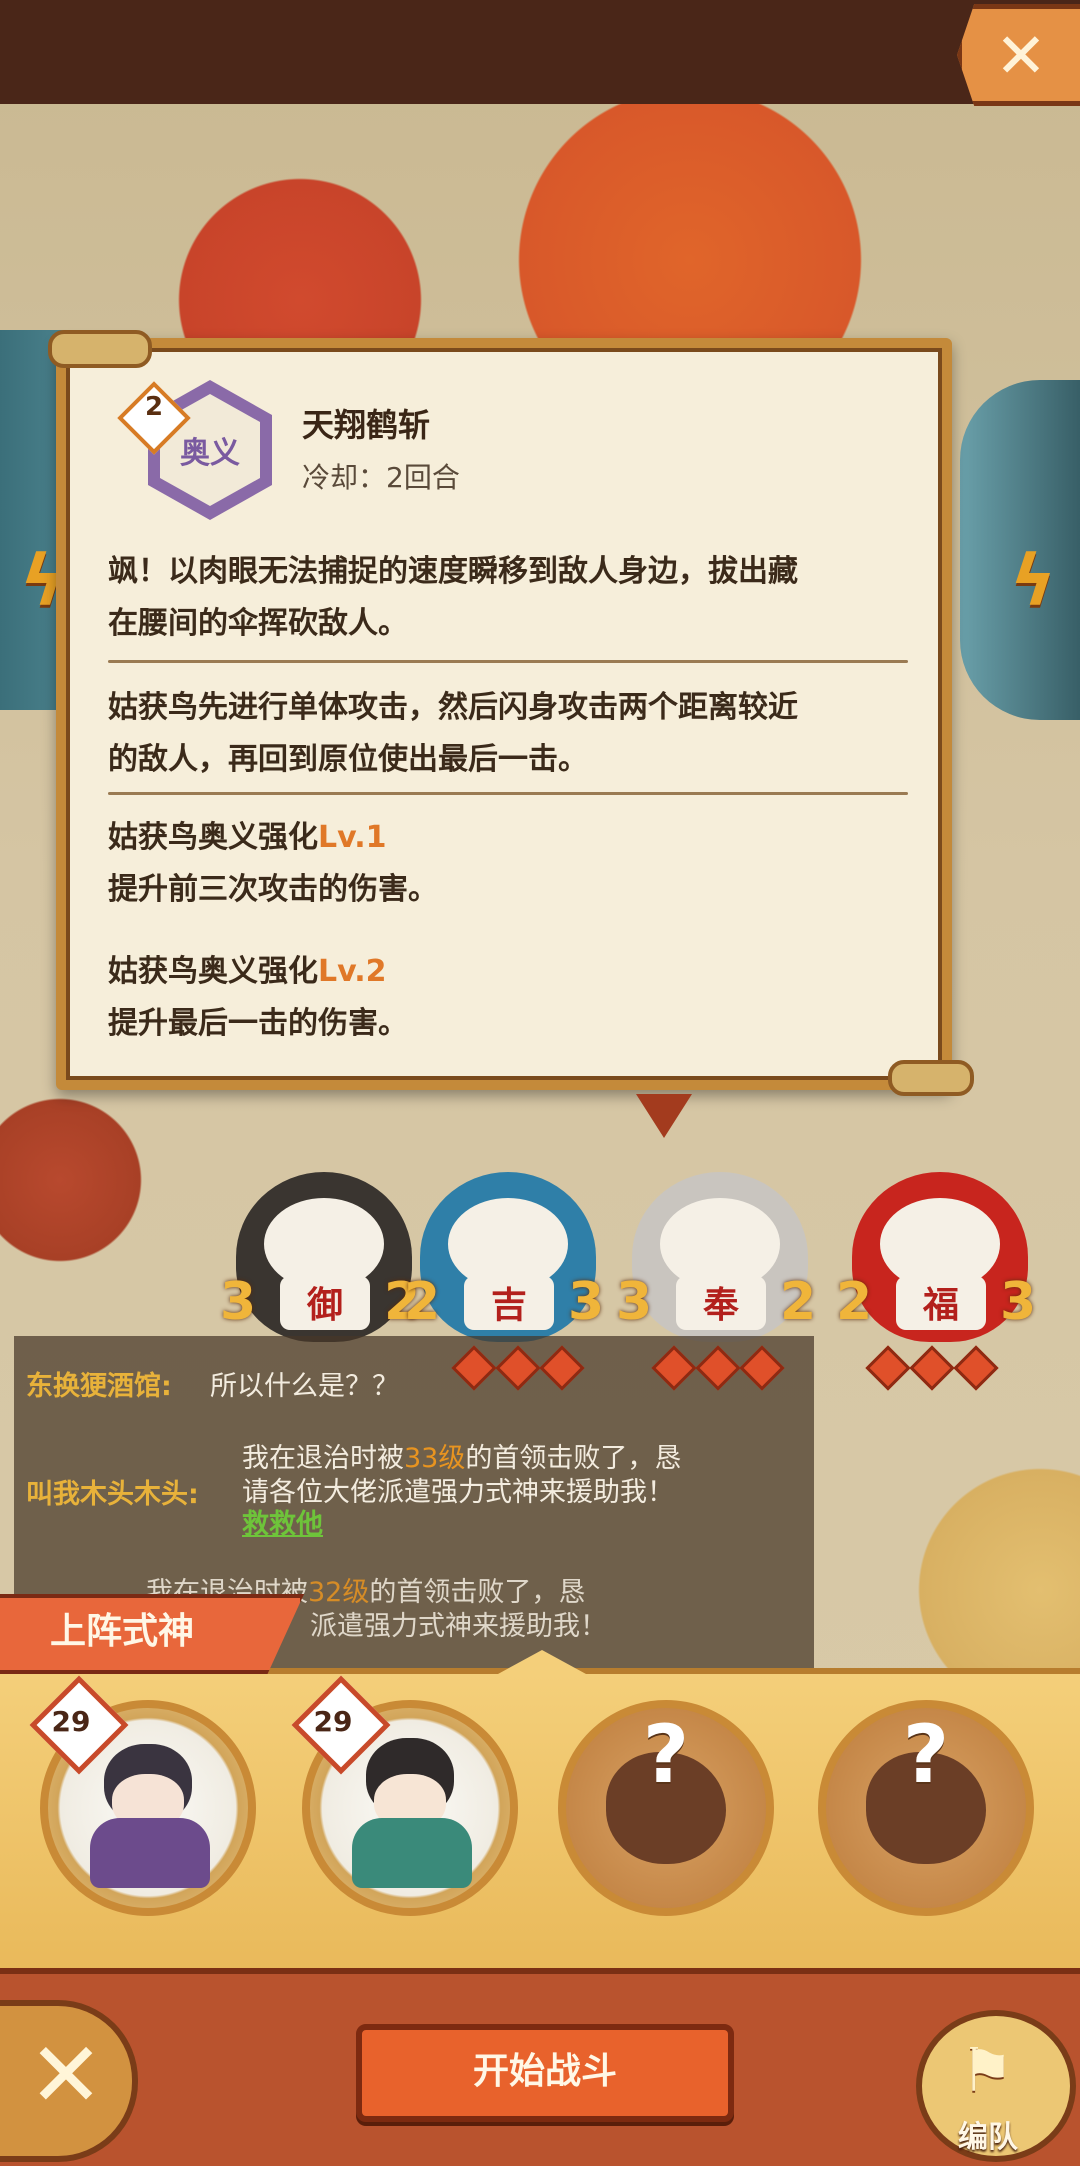 The image size is (1080, 2166). I want to click on chat-message: 所以什么是？？, so click(304, 1386).